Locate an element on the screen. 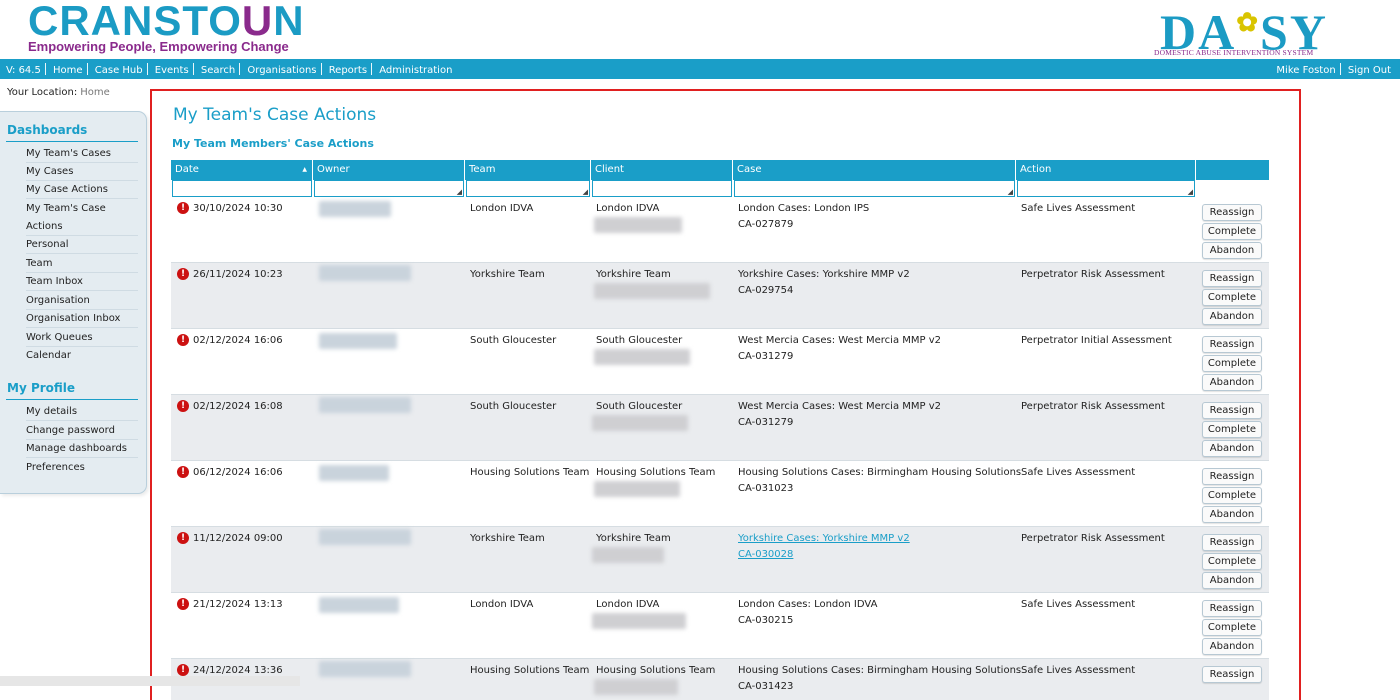 Image resolution: width=1400 pixels, height=700 pixels. client-cell: London IDVA is located at coordinates (628, 604).